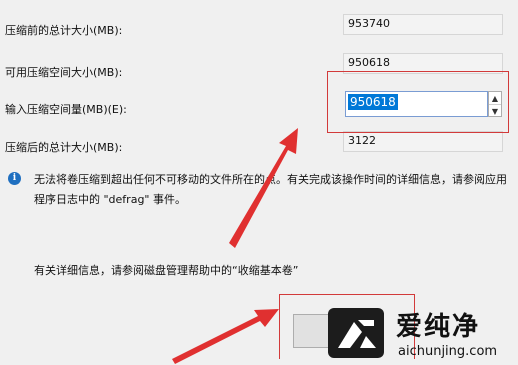  I want to click on watermark-url: aichunjing.com, so click(448, 351).